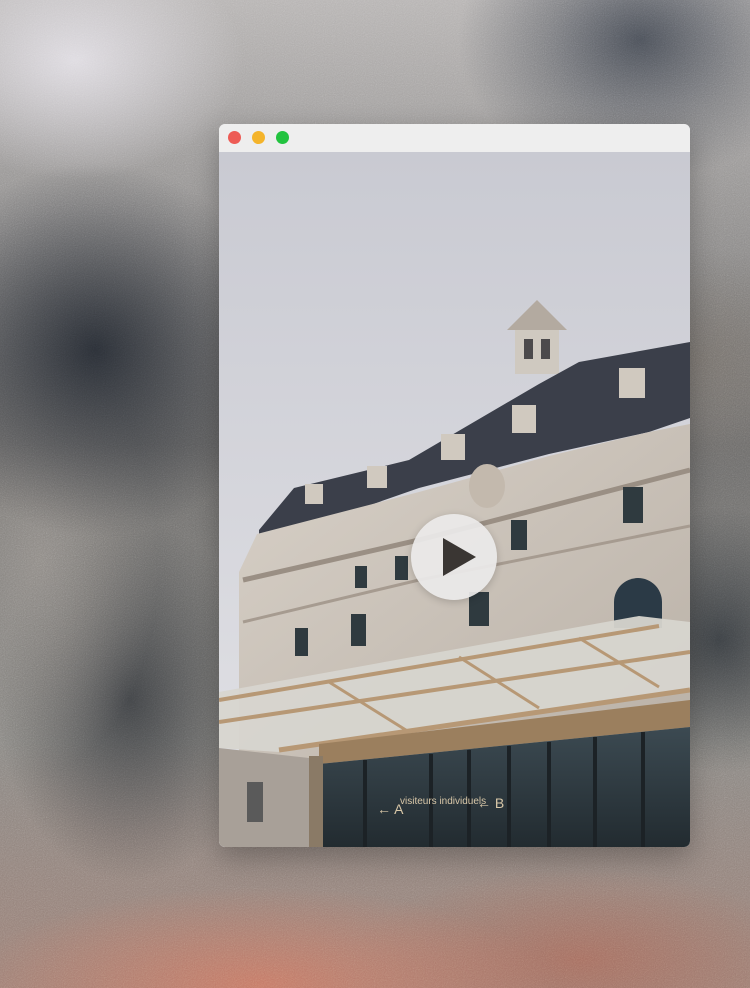  I want to click on close-button, so click(234, 137).